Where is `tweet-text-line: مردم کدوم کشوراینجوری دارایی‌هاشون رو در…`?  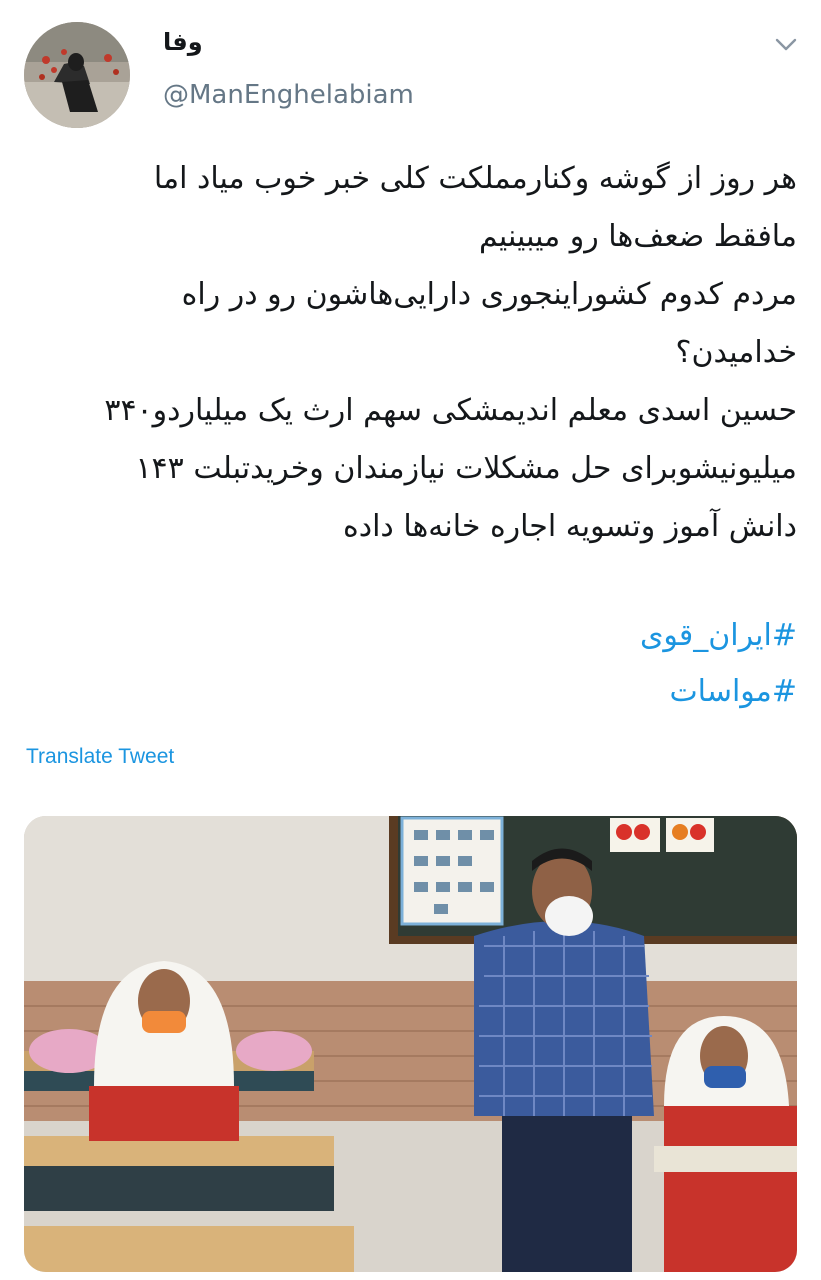
tweet-text-line: مردم کدوم کشوراینجوری دارایی‌هاشون رو در… is located at coordinates (489, 294).